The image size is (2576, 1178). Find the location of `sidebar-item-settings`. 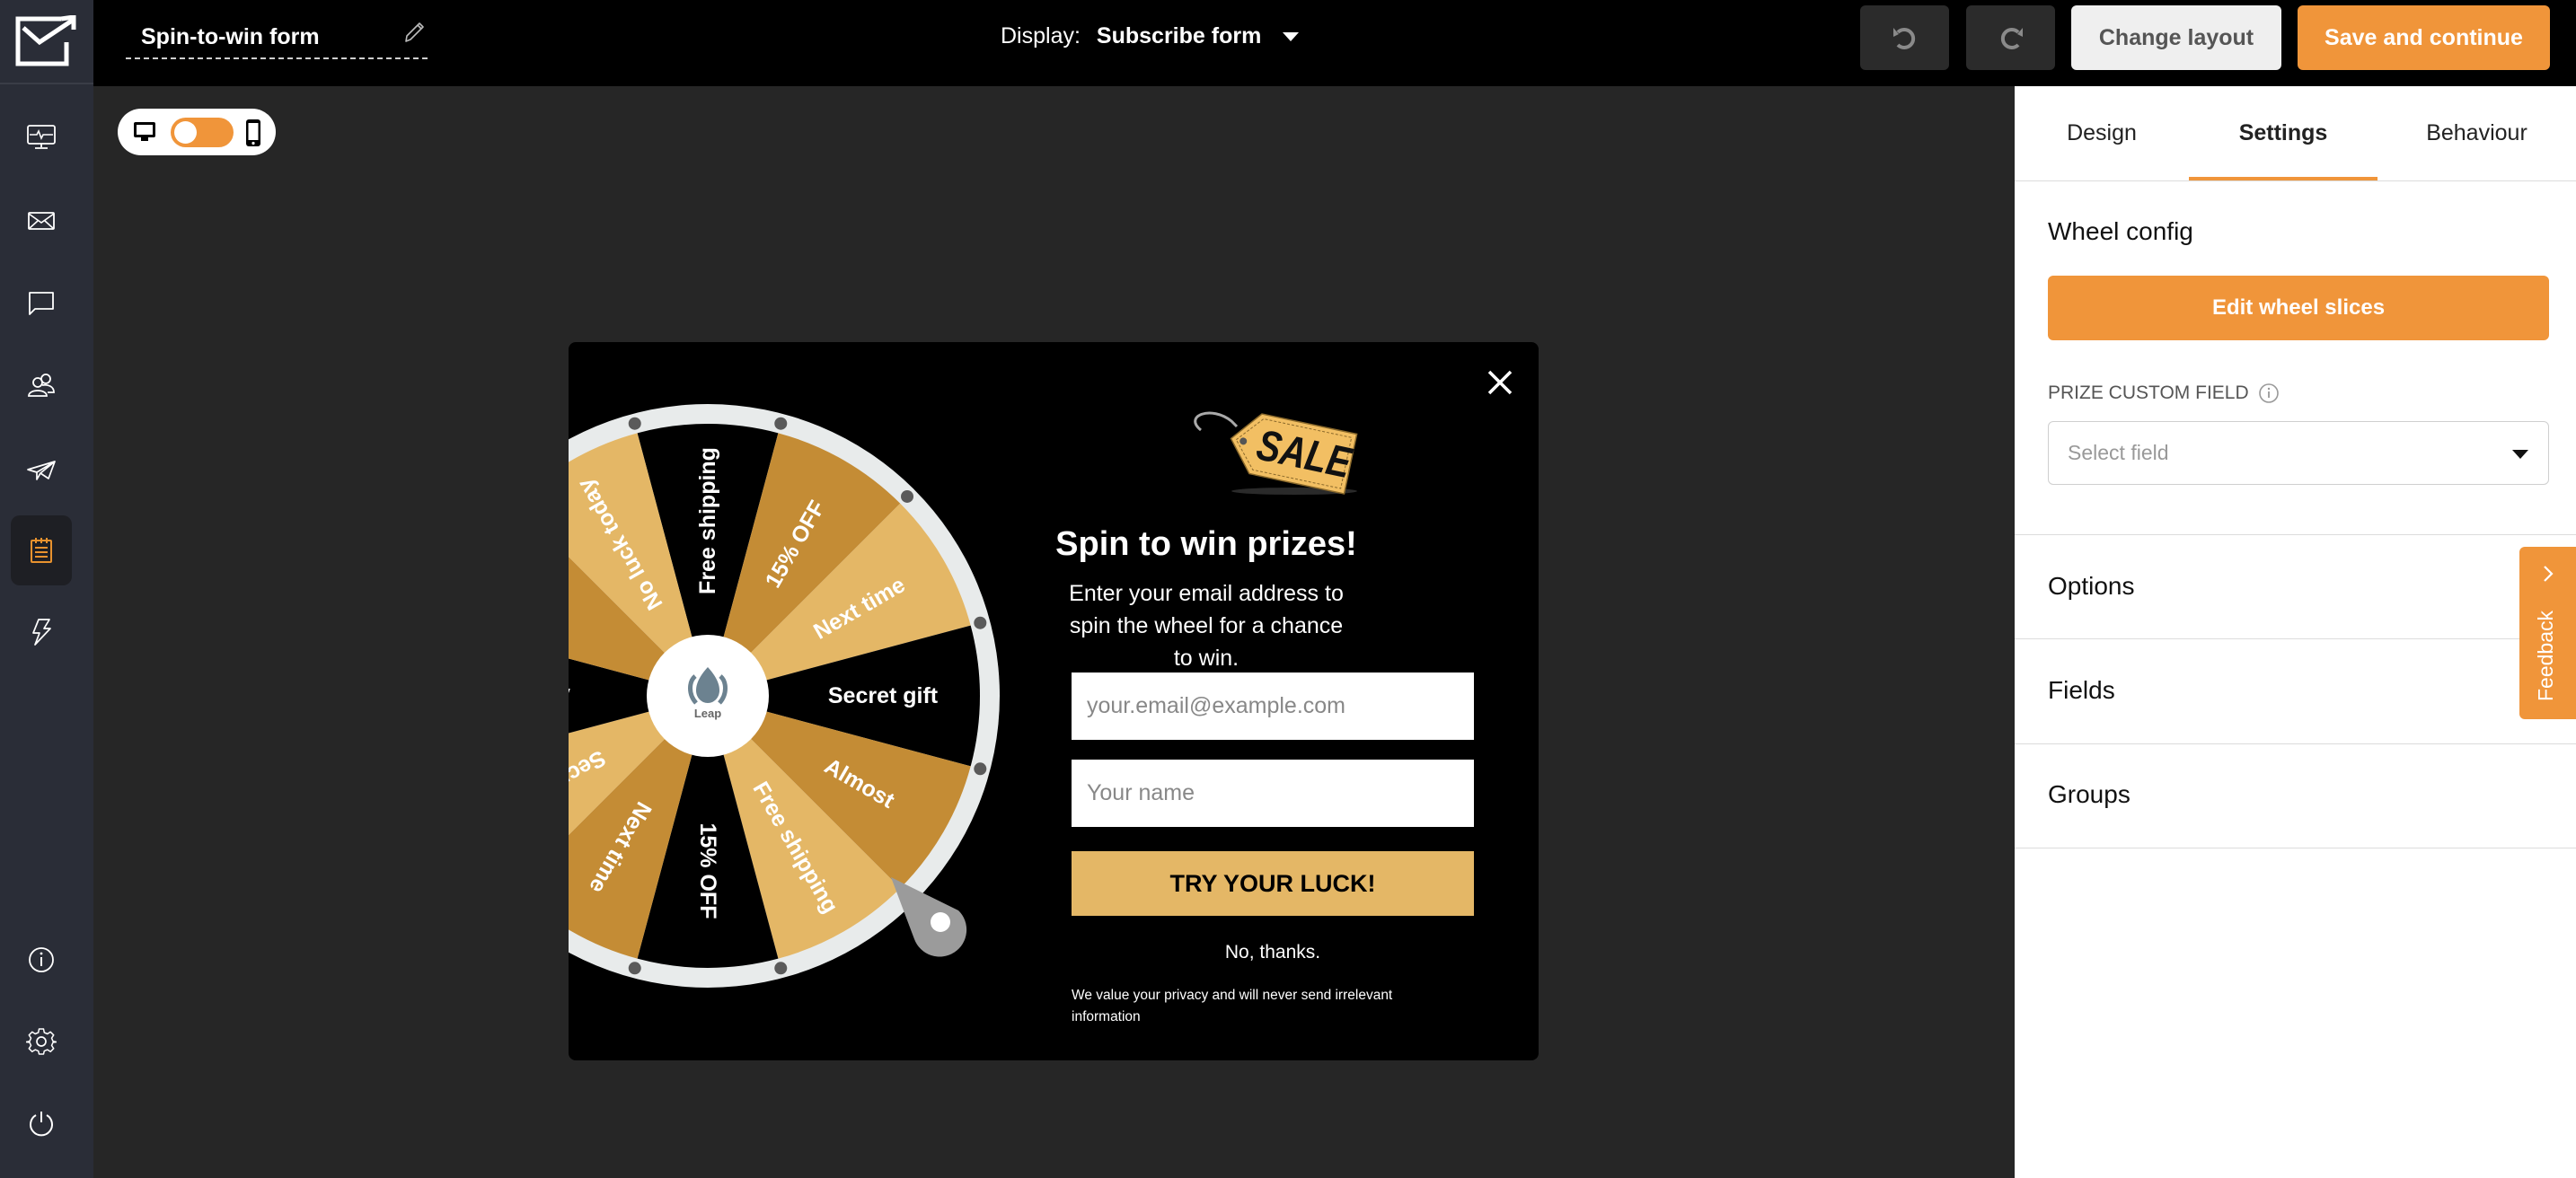

sidebar-item-settings is located at coordinates (41, 1042).